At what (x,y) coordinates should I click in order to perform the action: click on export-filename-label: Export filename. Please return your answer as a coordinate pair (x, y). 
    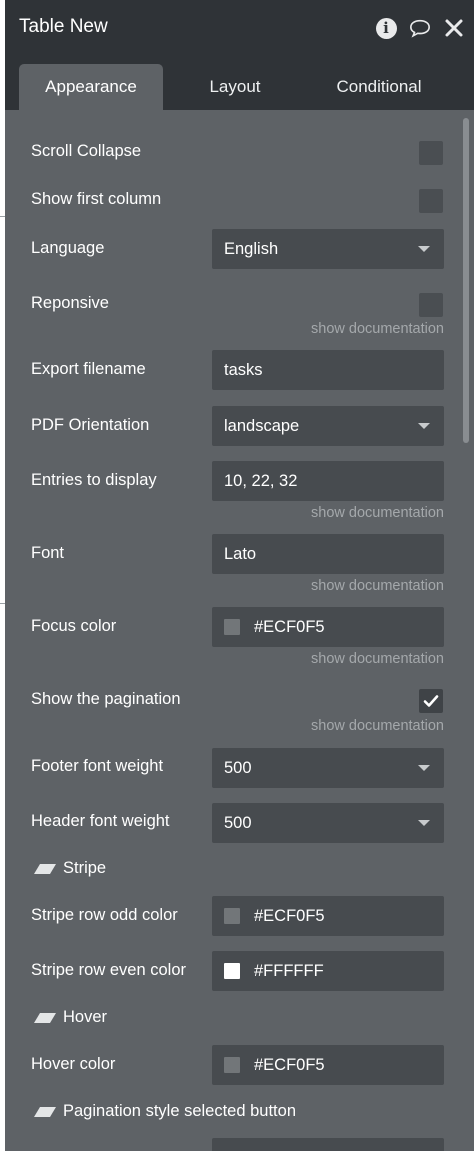
    Looking at the image, I should click on (88, 369).